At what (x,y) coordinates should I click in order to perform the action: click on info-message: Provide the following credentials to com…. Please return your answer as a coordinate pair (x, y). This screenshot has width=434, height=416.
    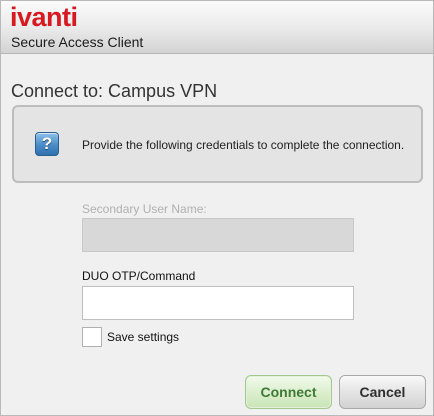
    Looking at the image, I should click on (243, 145).